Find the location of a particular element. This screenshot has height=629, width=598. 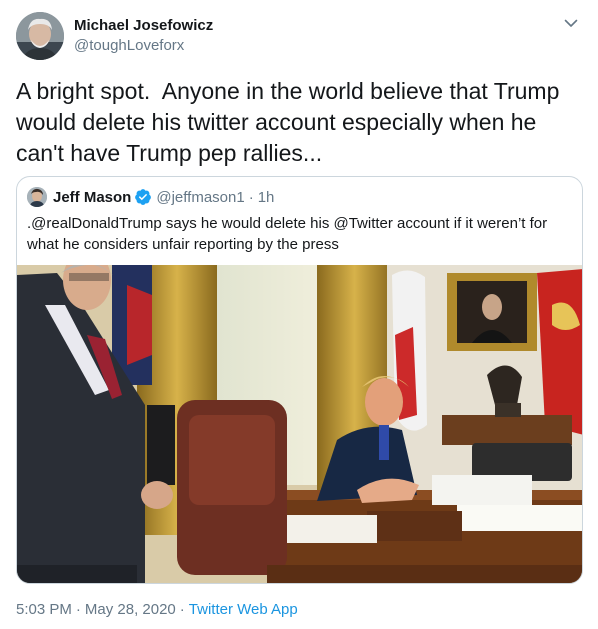

author-display-name: Michael Josefowicz is located at coordinates (143, 26).